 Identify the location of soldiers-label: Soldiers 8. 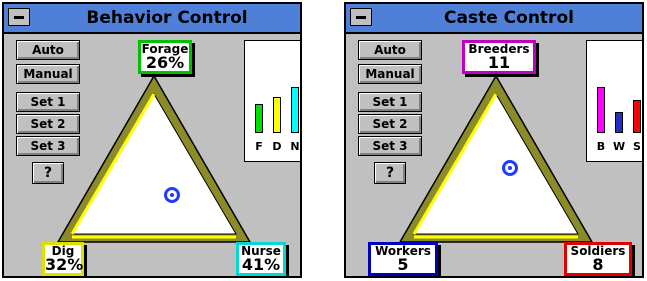
(598, 259).